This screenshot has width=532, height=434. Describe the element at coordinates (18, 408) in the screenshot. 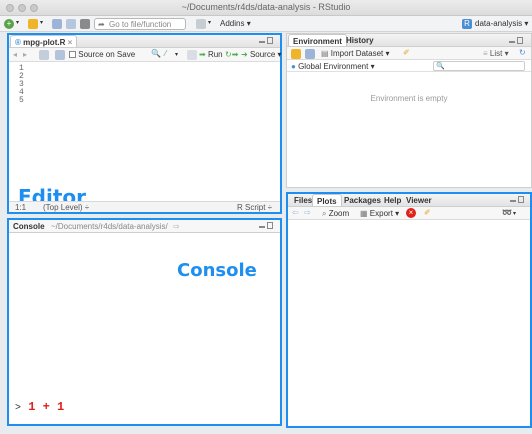

I see `console-prompt: >` at that location.